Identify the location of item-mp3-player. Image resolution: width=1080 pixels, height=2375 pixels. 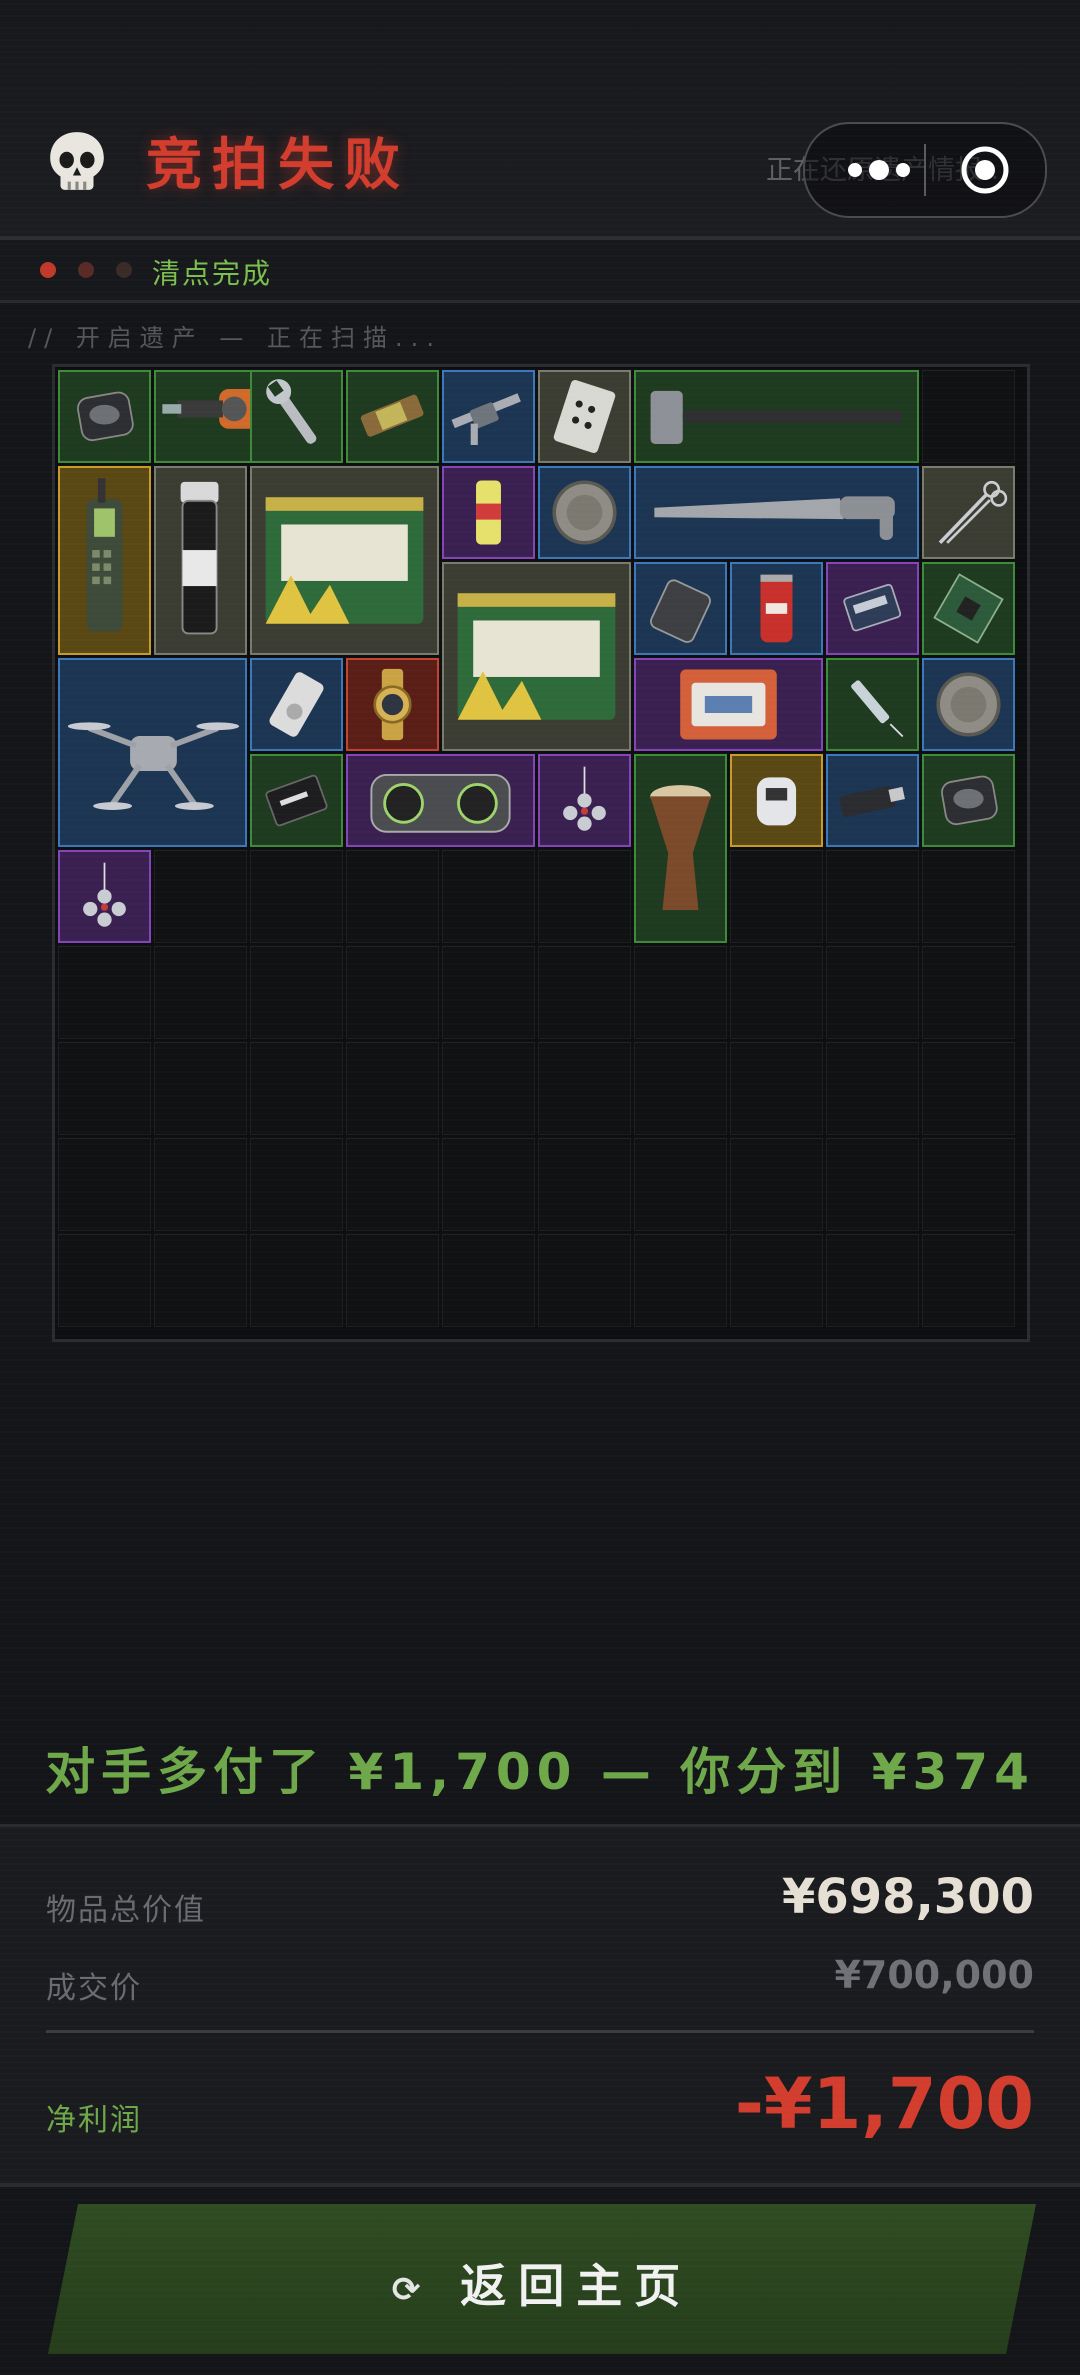
(296, 704).